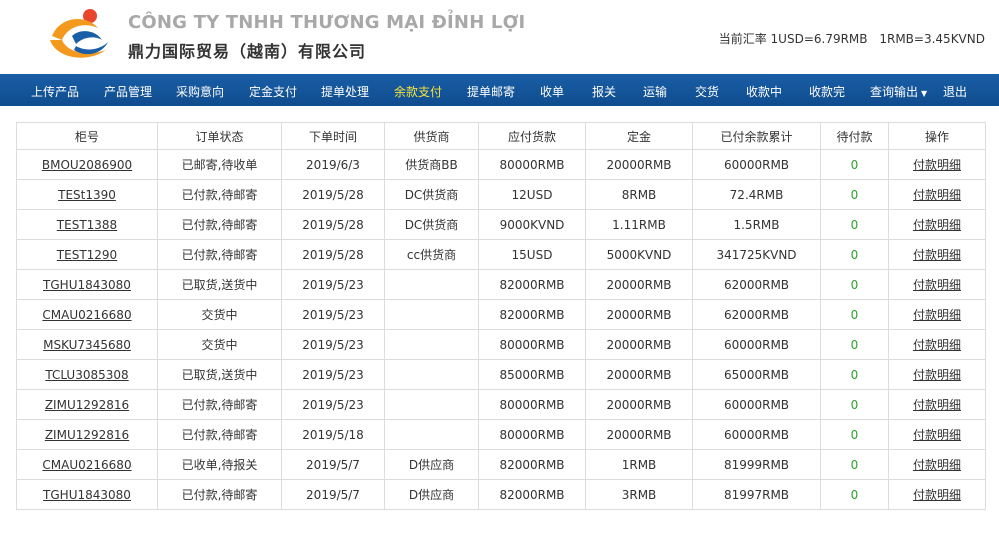  What do you see at coordinates (756, 464) in the screenshot?
I see `cell-paid-balance: 81999RMB` at bounding box center [756, 464].